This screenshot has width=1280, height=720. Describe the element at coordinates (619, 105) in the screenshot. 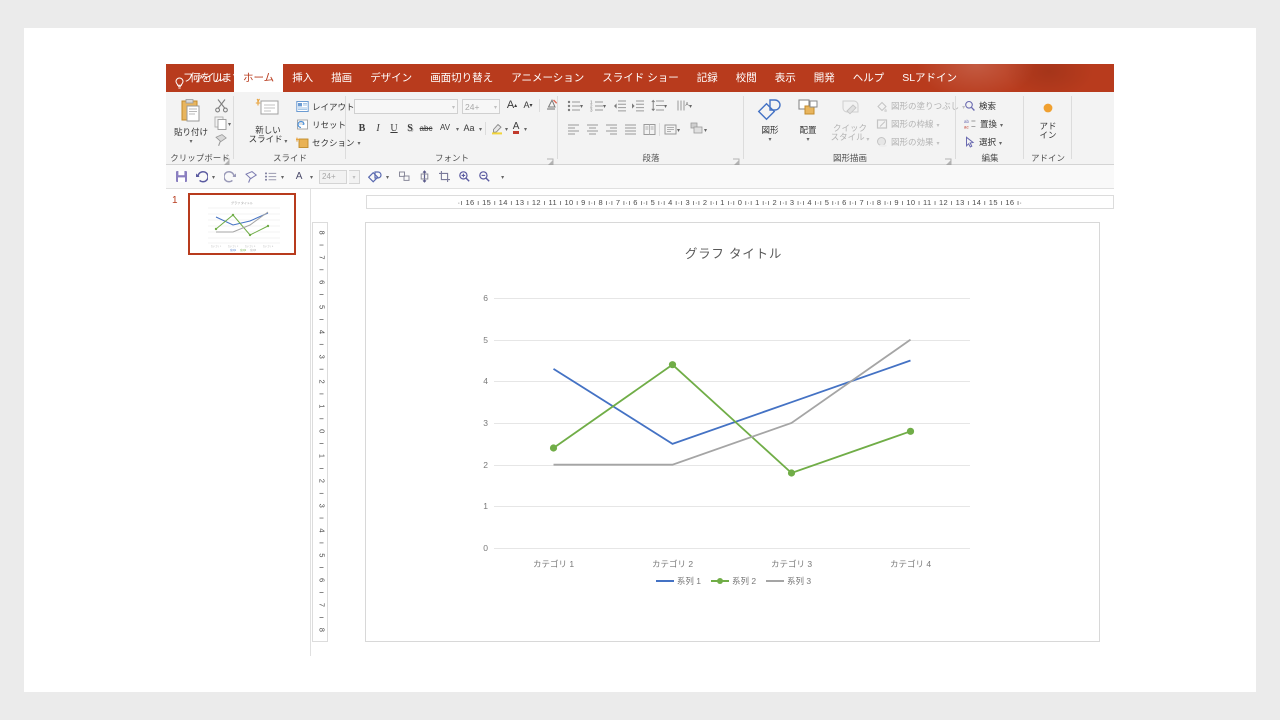

I see `decrease-indent-button` at that location.